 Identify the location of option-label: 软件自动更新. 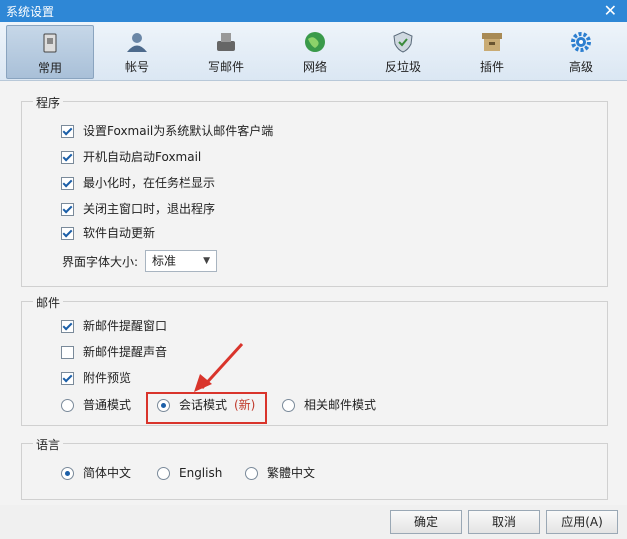
(119, 233).